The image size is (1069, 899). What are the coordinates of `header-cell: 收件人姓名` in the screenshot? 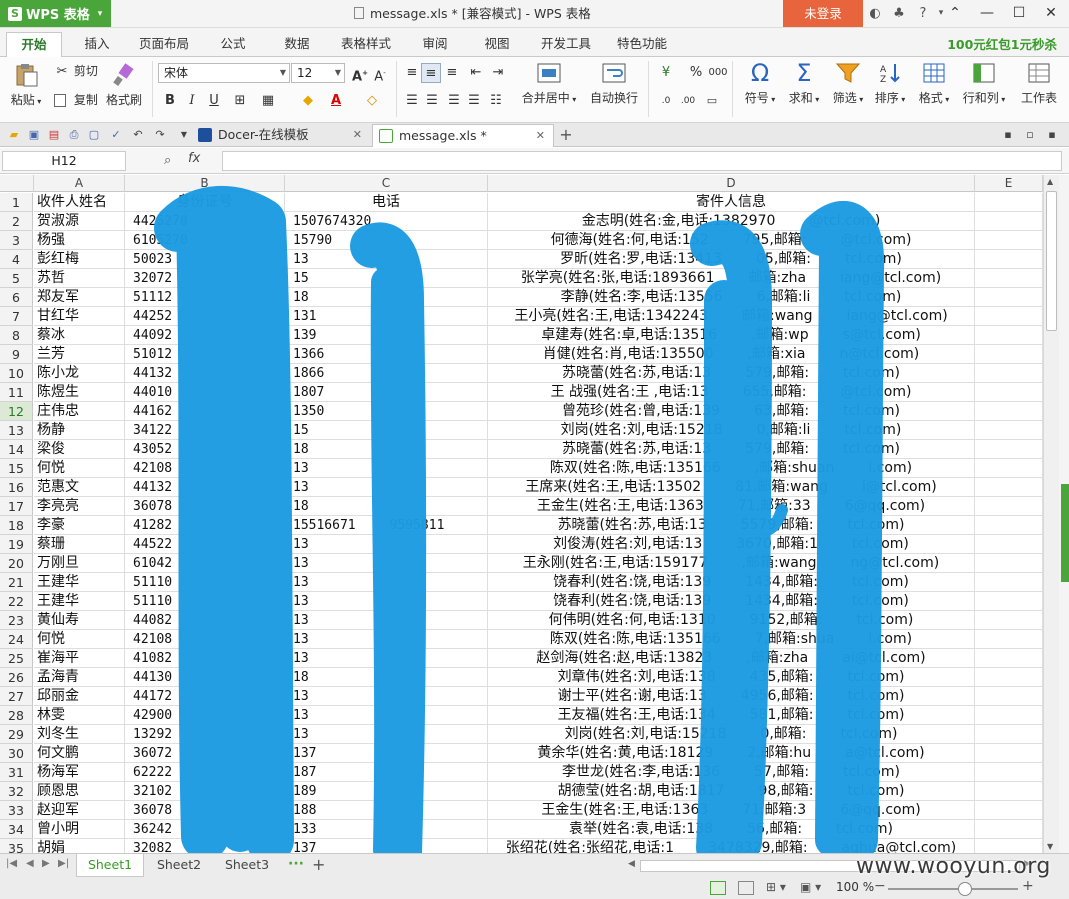 It's located at (79, 202).